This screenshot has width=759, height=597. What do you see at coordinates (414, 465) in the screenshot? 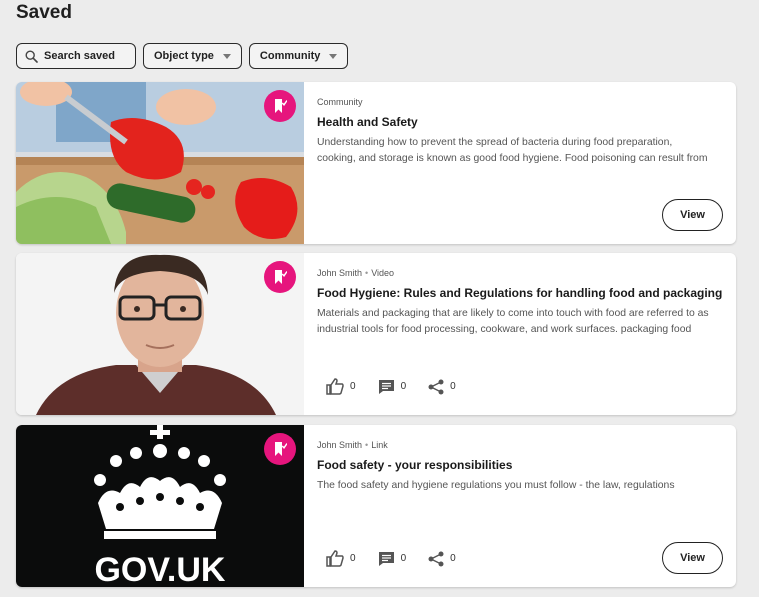
I see `card-title: Food safety - your responsibilities` at bounding box center [414, 465].